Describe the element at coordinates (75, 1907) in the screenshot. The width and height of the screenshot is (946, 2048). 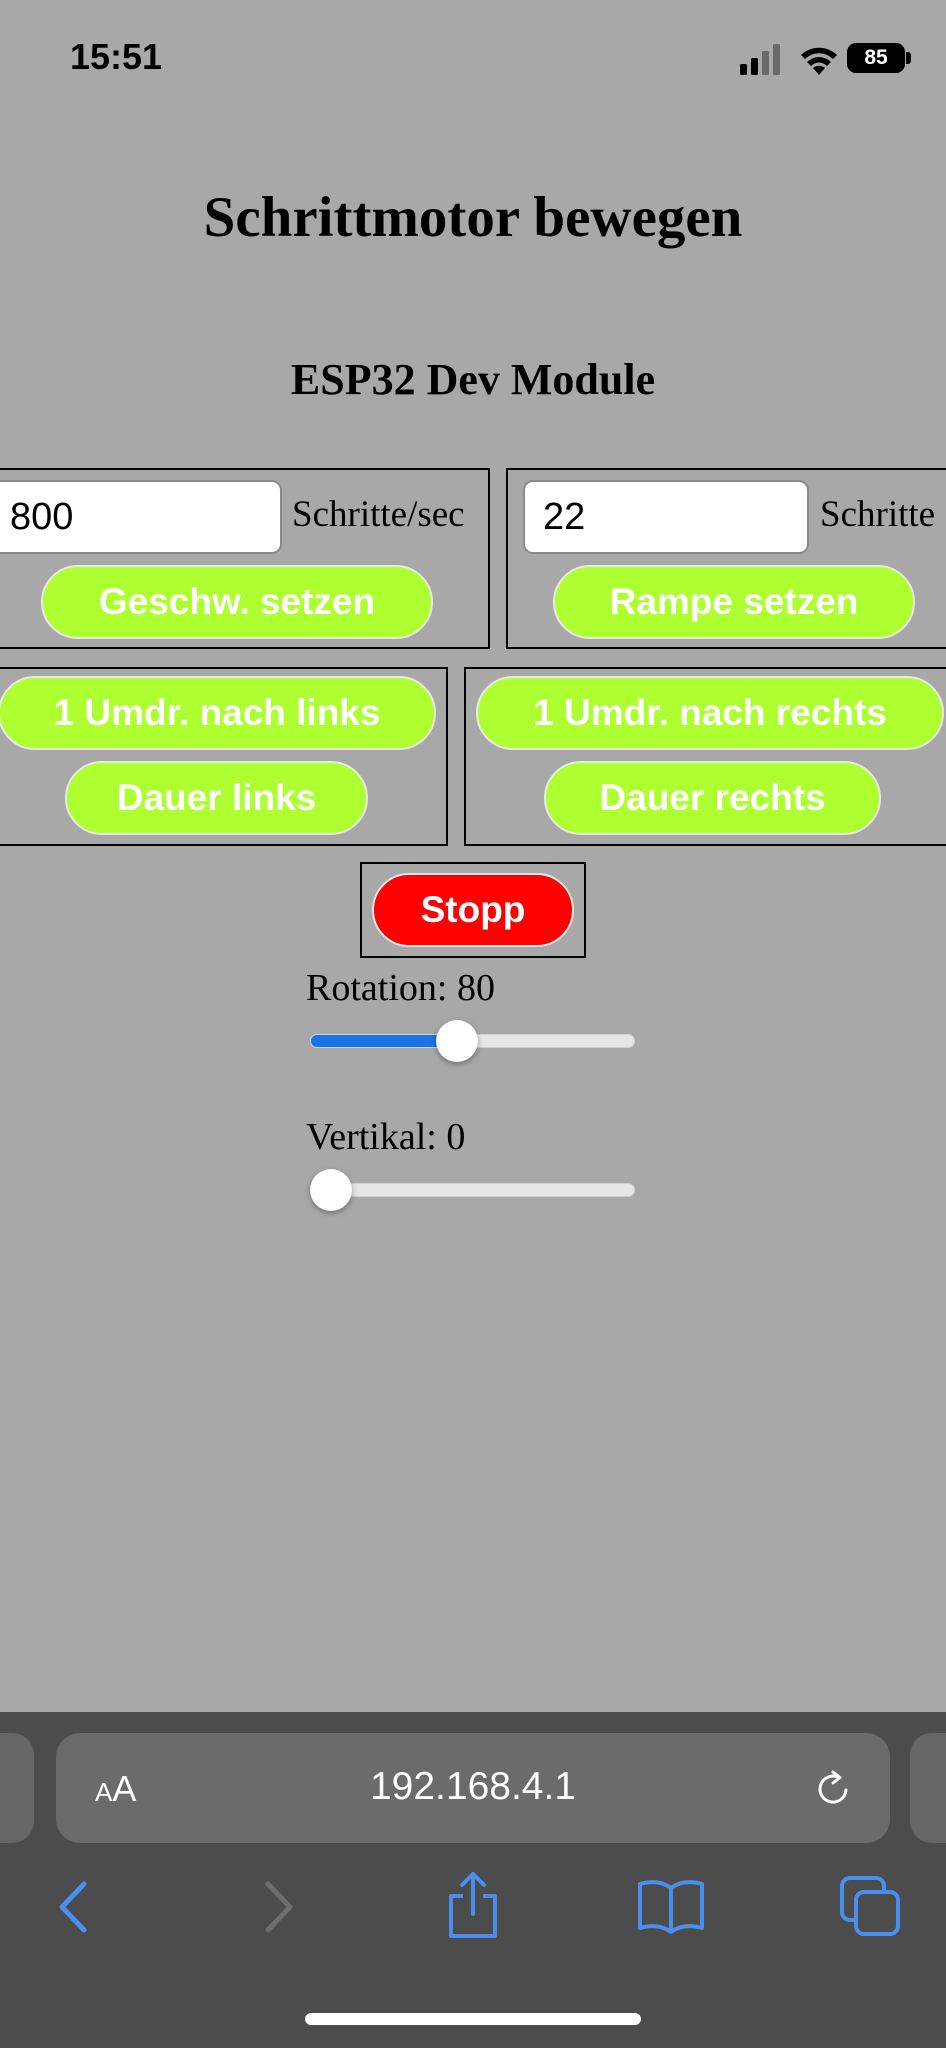
I see `back-icon` at that location.